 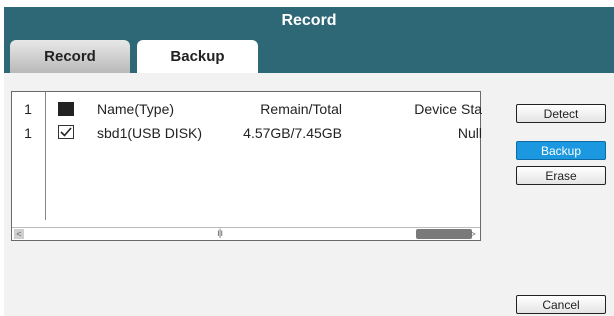 I want to click on header-remain: Remain/Total, so click(x=301, y=109).